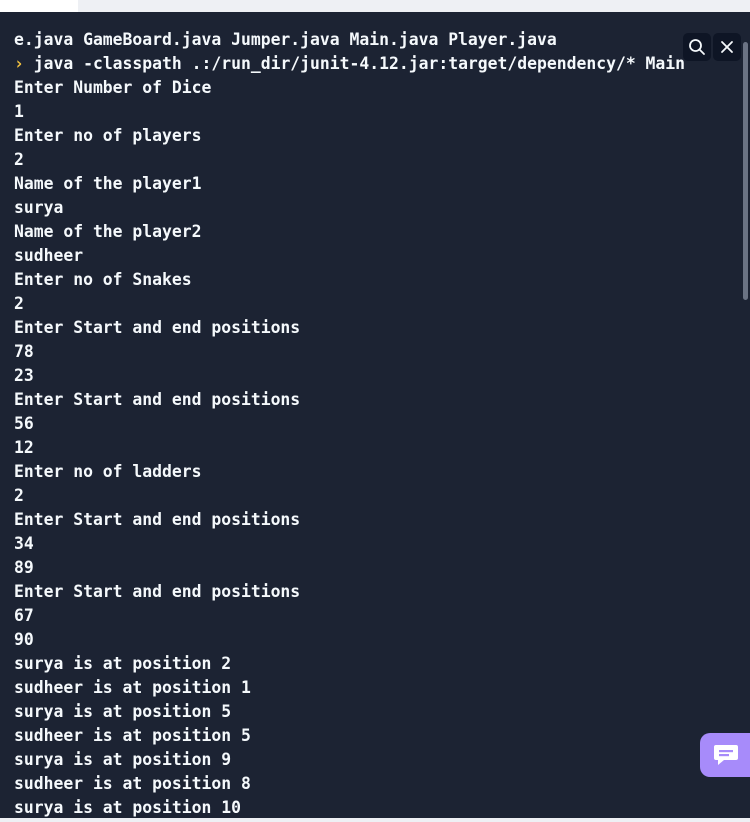  Describe the element at coordinates (49, 255) in the screenshot. I see `terminal-output-line: sudheer` at that location.